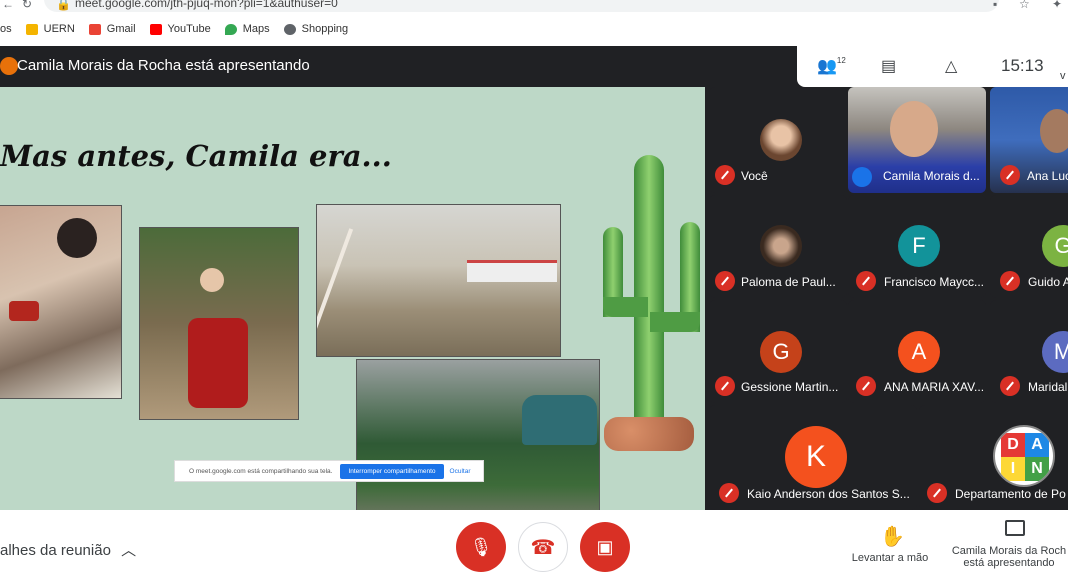 The image size is (1068, 580). I want to click on camera-toggle-button: ▣, so click(605, 547).